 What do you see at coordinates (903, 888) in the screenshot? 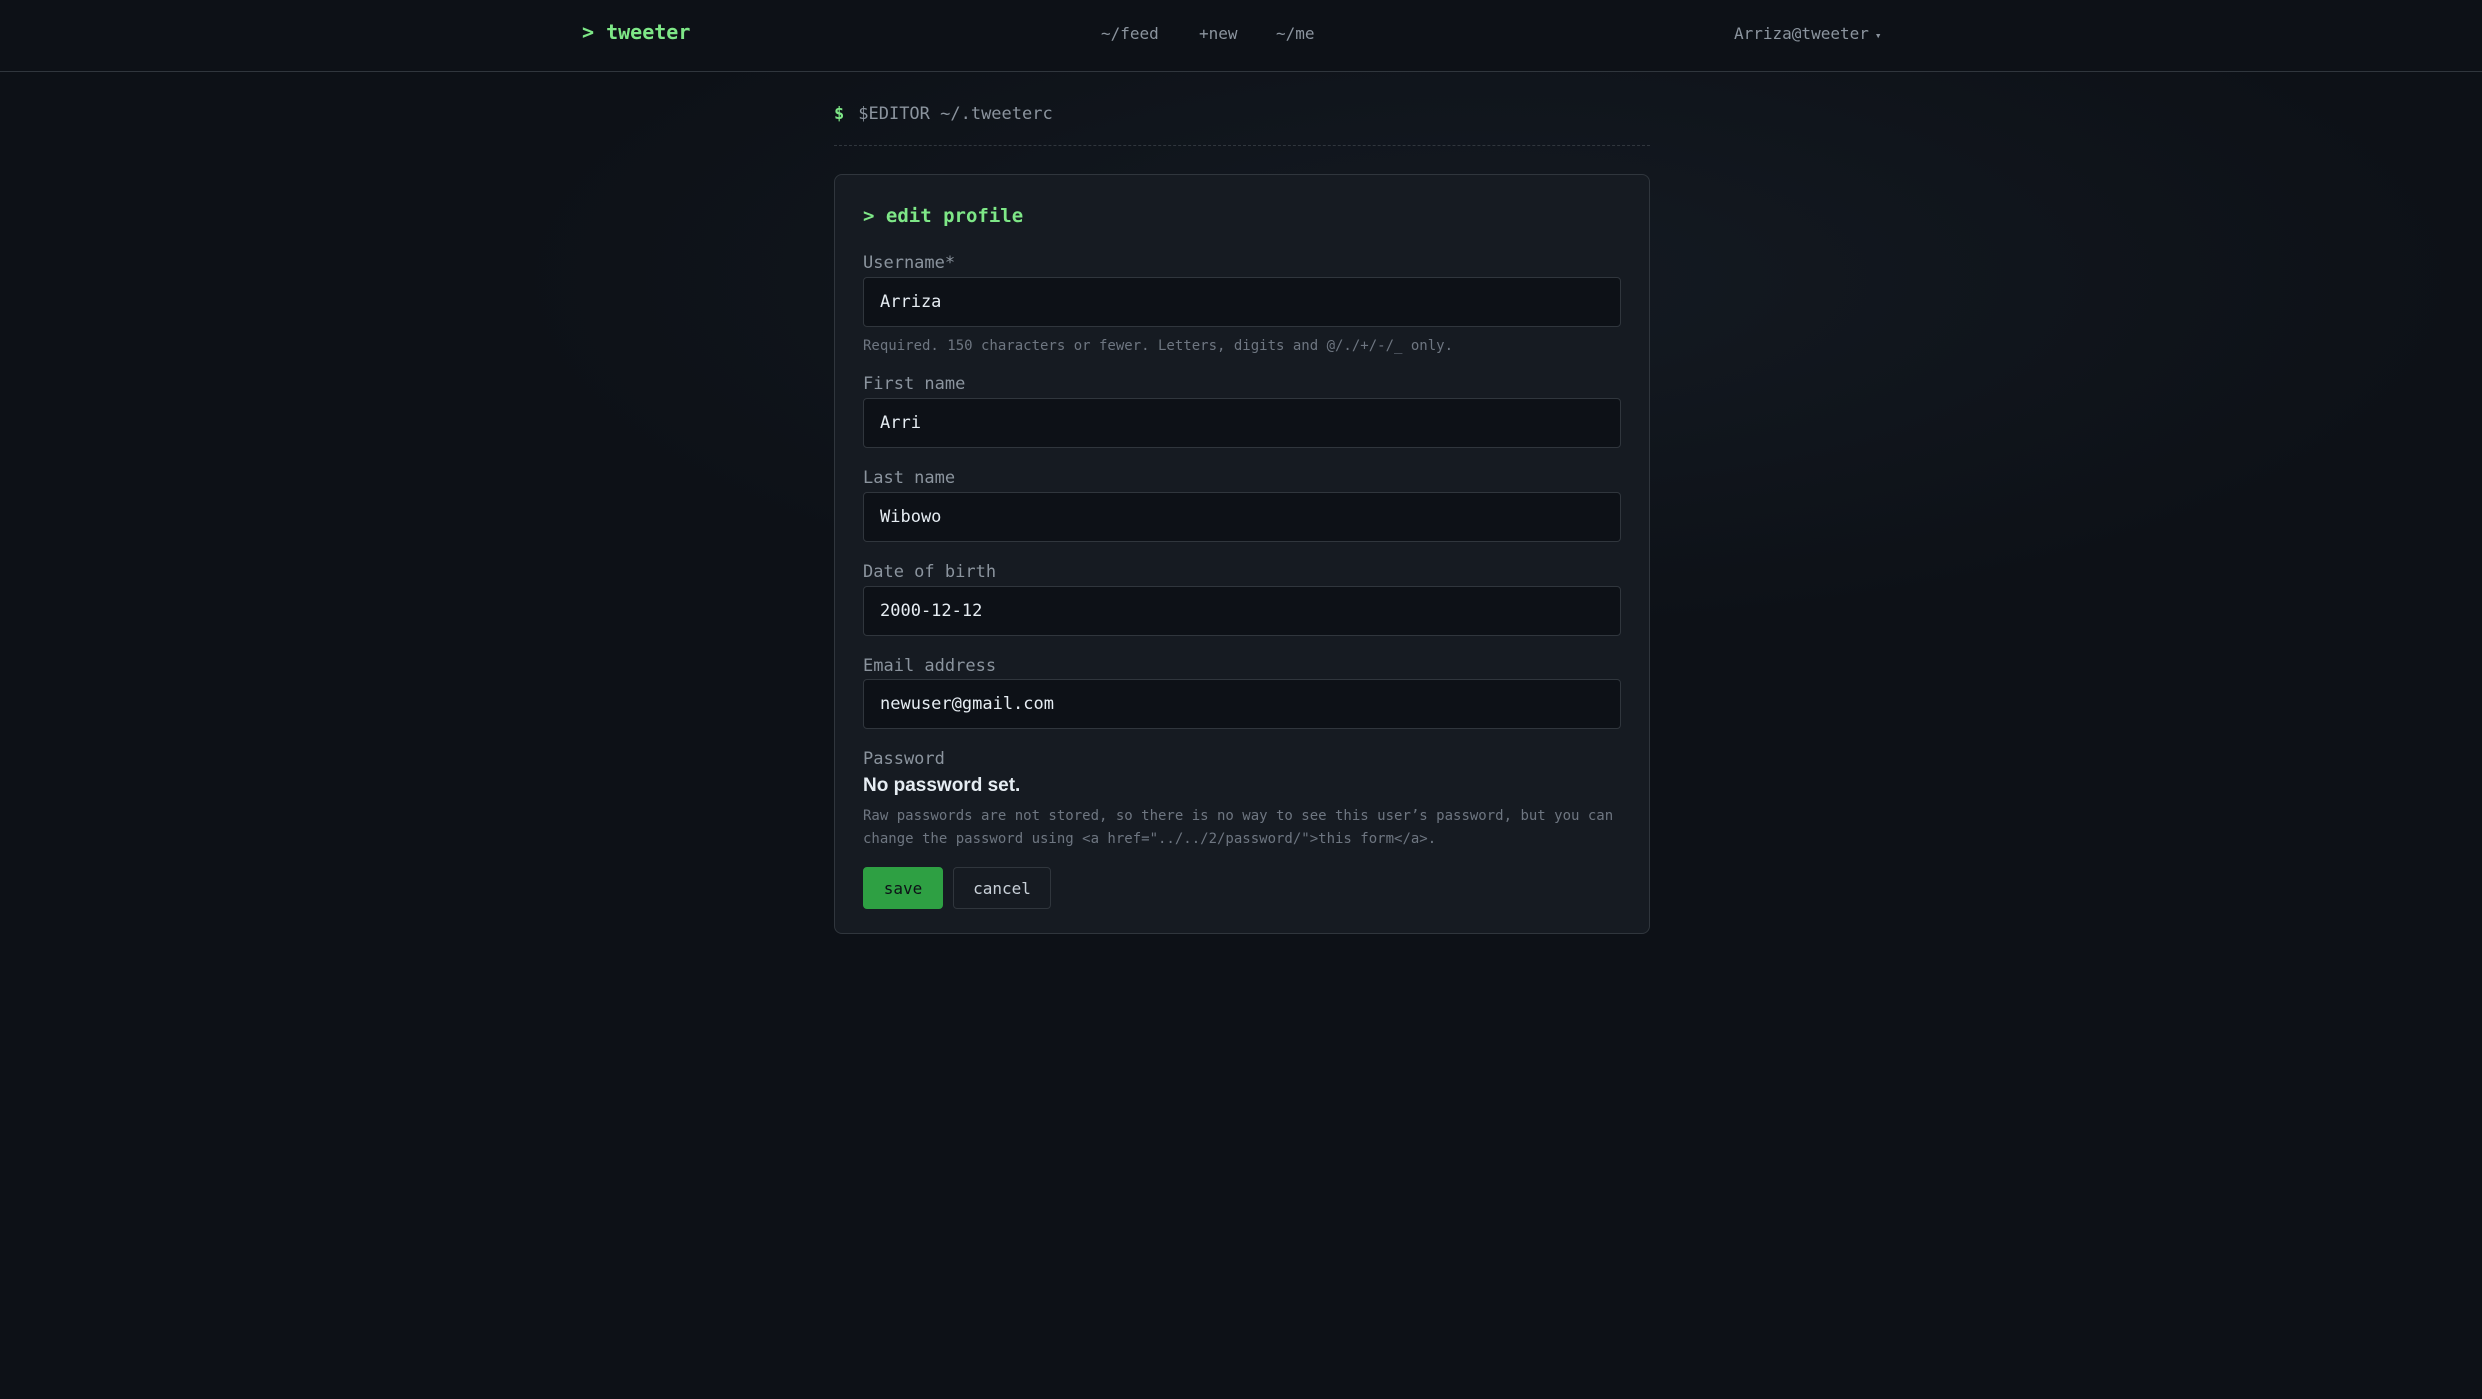
I see `save-button: save` at bounding box center [903, 888].